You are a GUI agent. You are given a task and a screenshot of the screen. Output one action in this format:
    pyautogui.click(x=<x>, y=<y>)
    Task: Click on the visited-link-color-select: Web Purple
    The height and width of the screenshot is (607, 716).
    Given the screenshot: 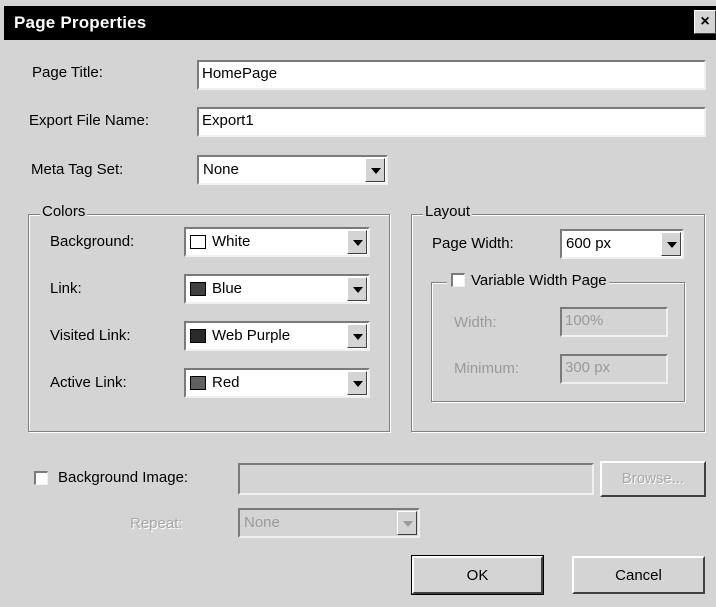 What is the action you would take?
    pyautogui.click(x=277, y=336)
    